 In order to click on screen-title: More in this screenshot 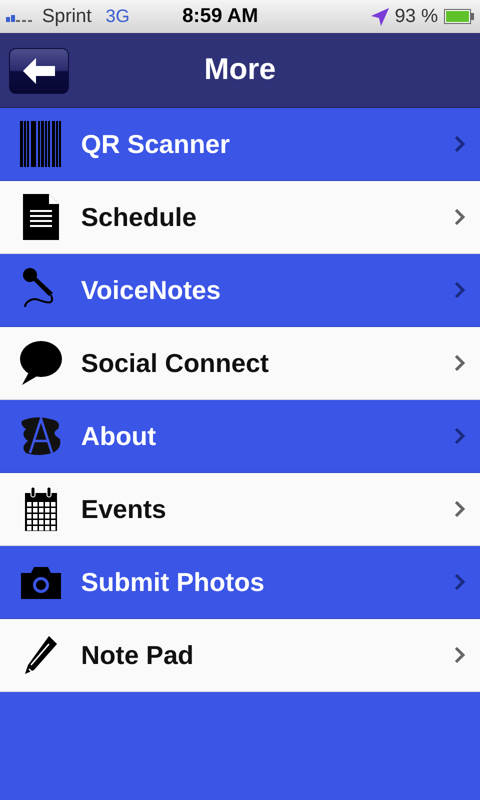, I will do `click(240, 70)`.